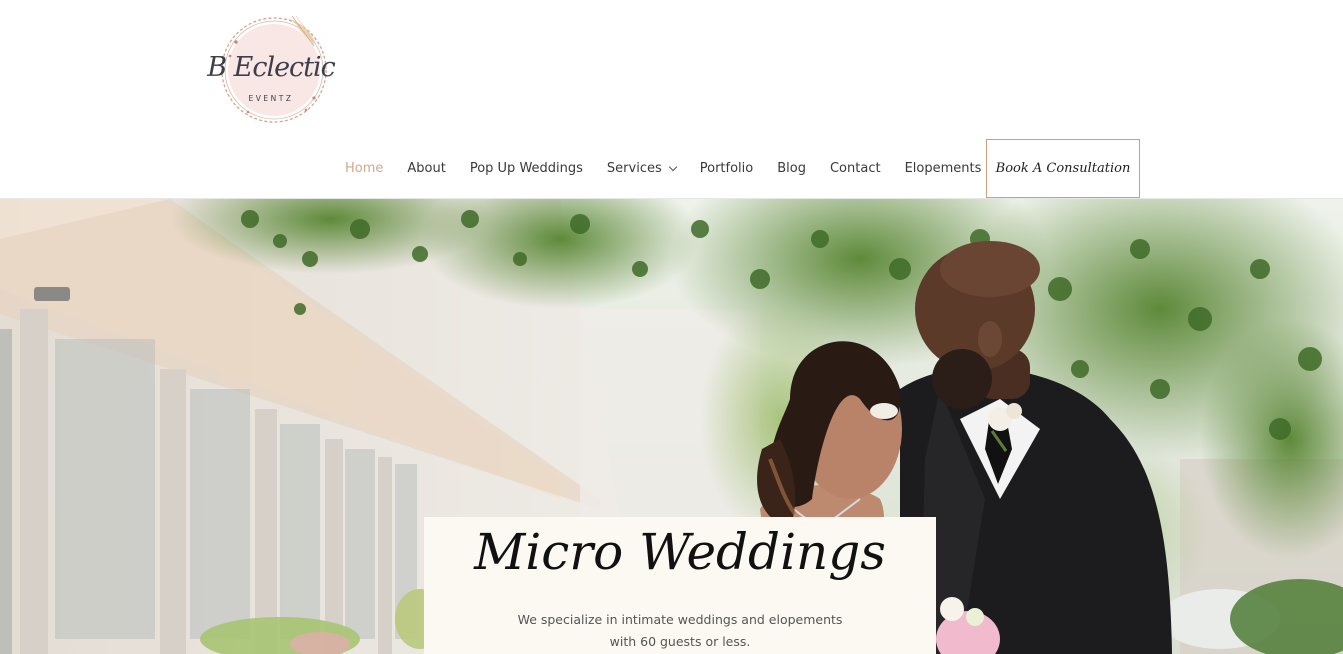 The image size is (1343, 654). I want to click on hero-text-line-2: with 60 guests or less., so click(680, 641).